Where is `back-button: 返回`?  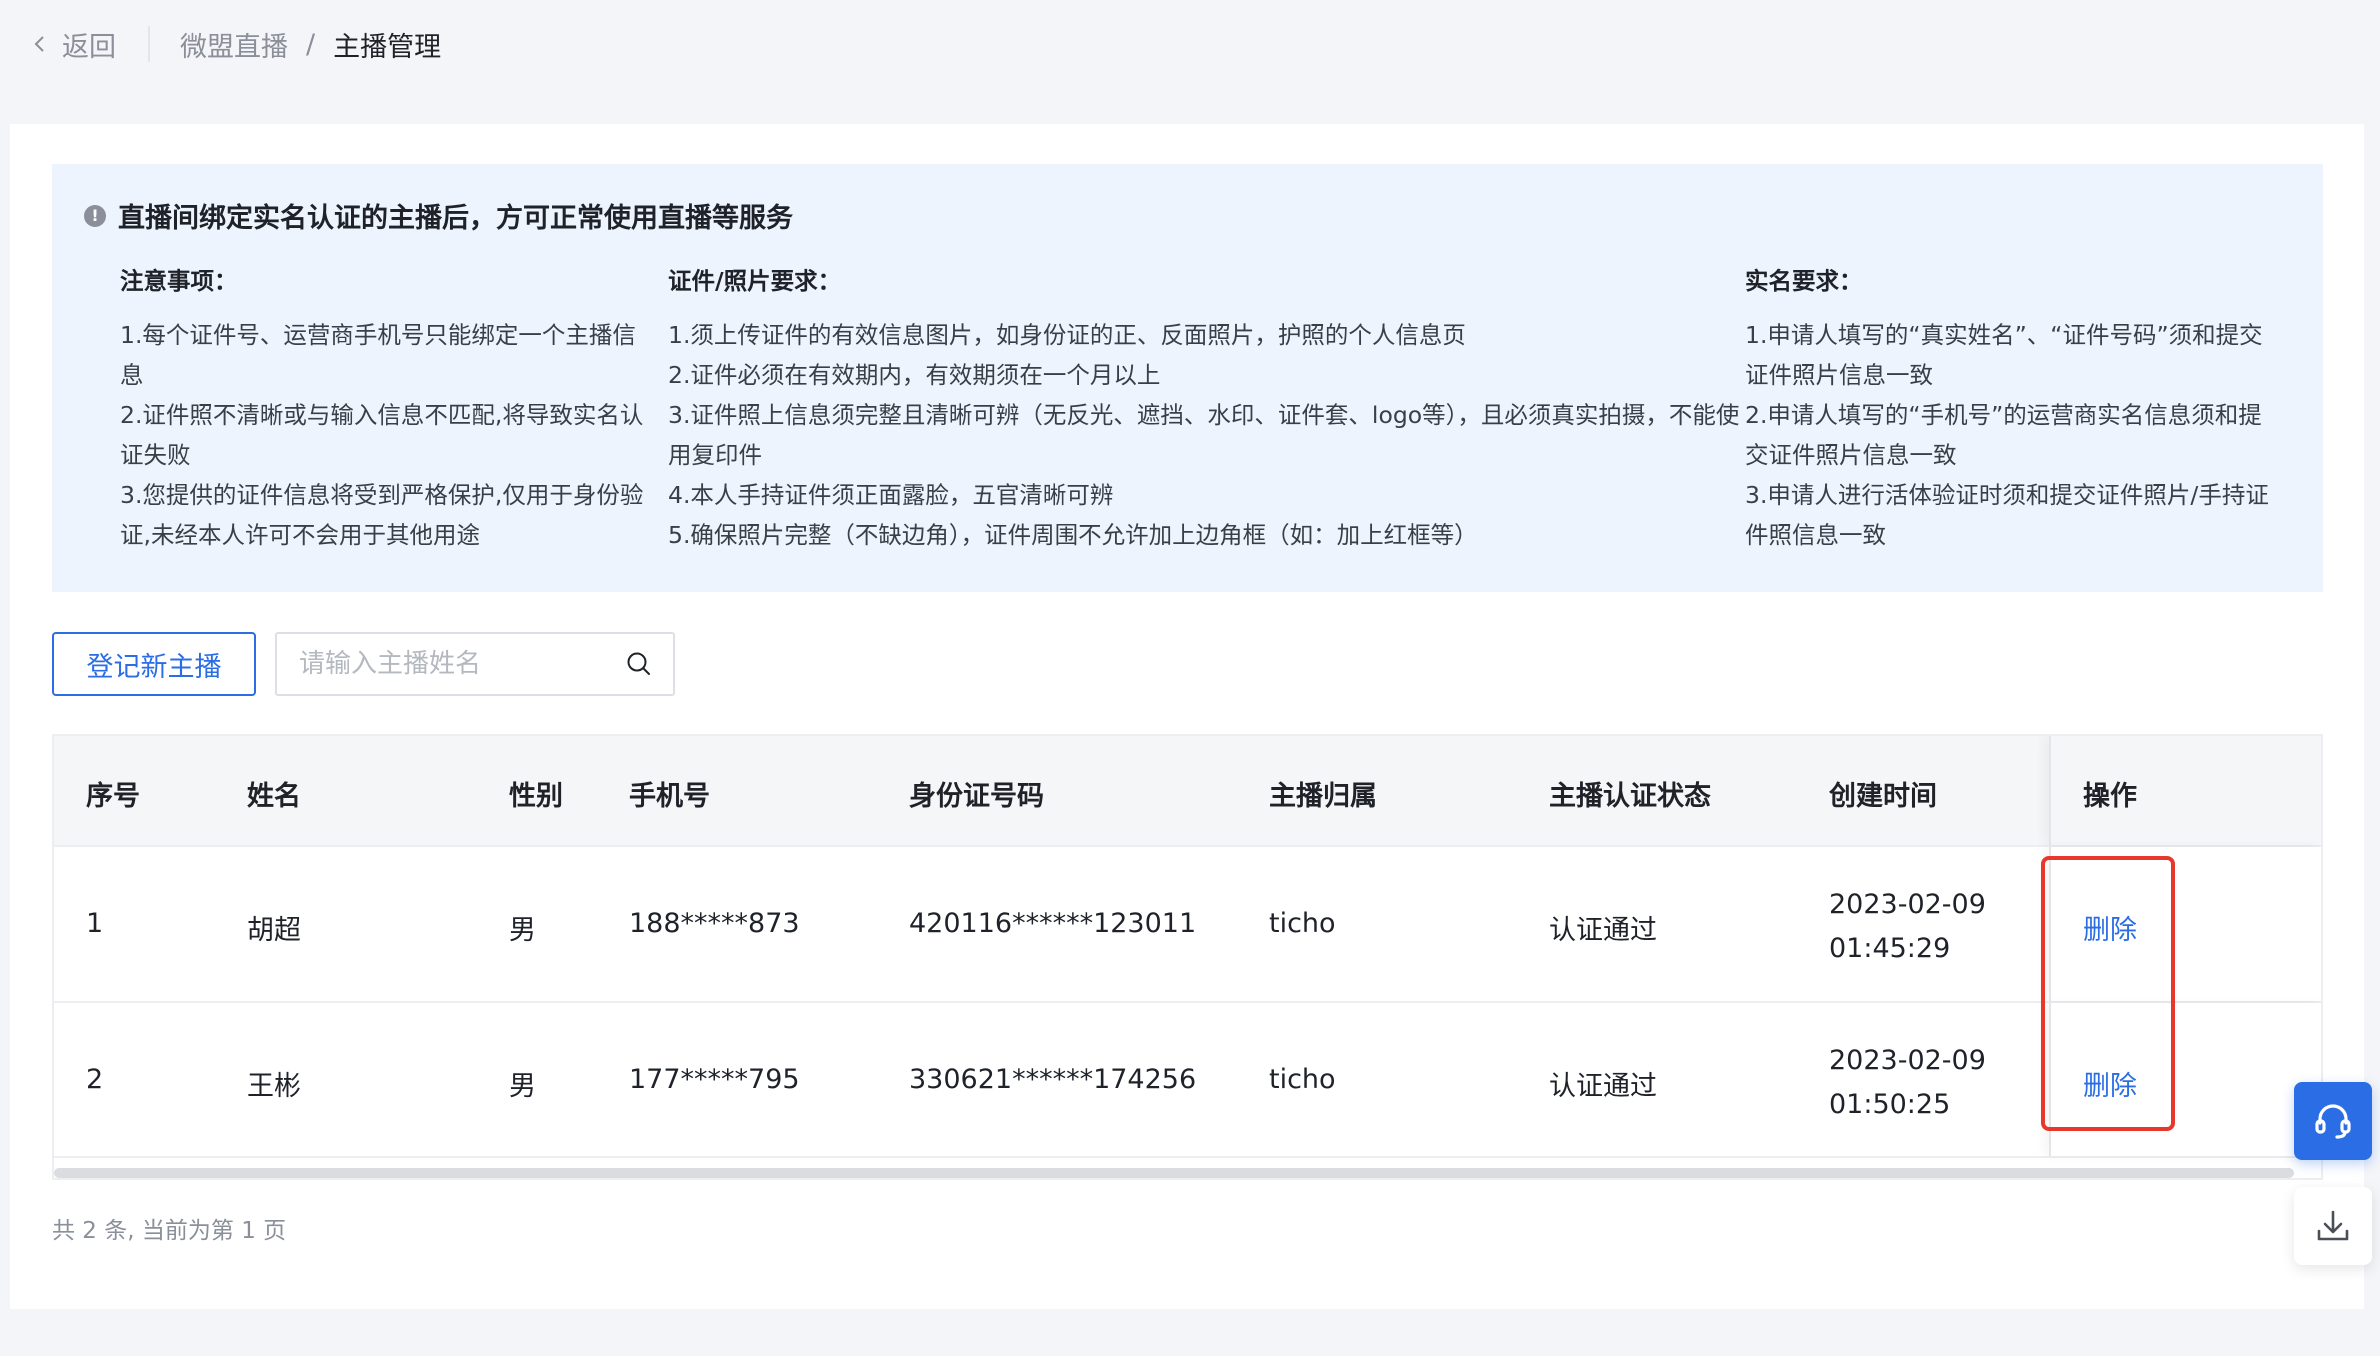 back-button: 返回 is located at coordinates (73, 44).